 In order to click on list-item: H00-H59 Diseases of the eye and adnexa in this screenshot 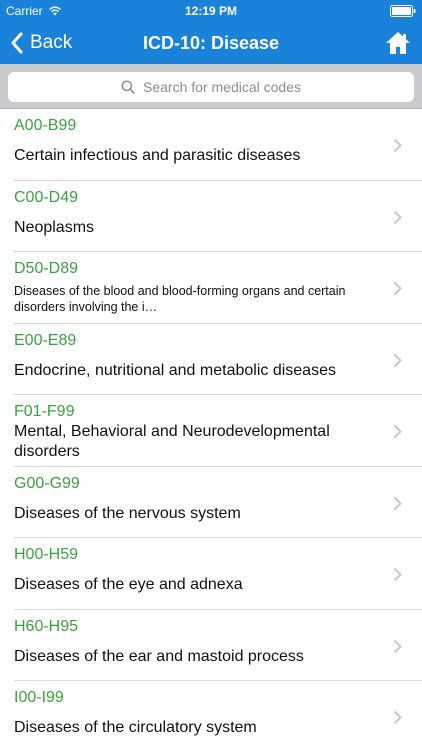, I will do `click(211, 574)`.